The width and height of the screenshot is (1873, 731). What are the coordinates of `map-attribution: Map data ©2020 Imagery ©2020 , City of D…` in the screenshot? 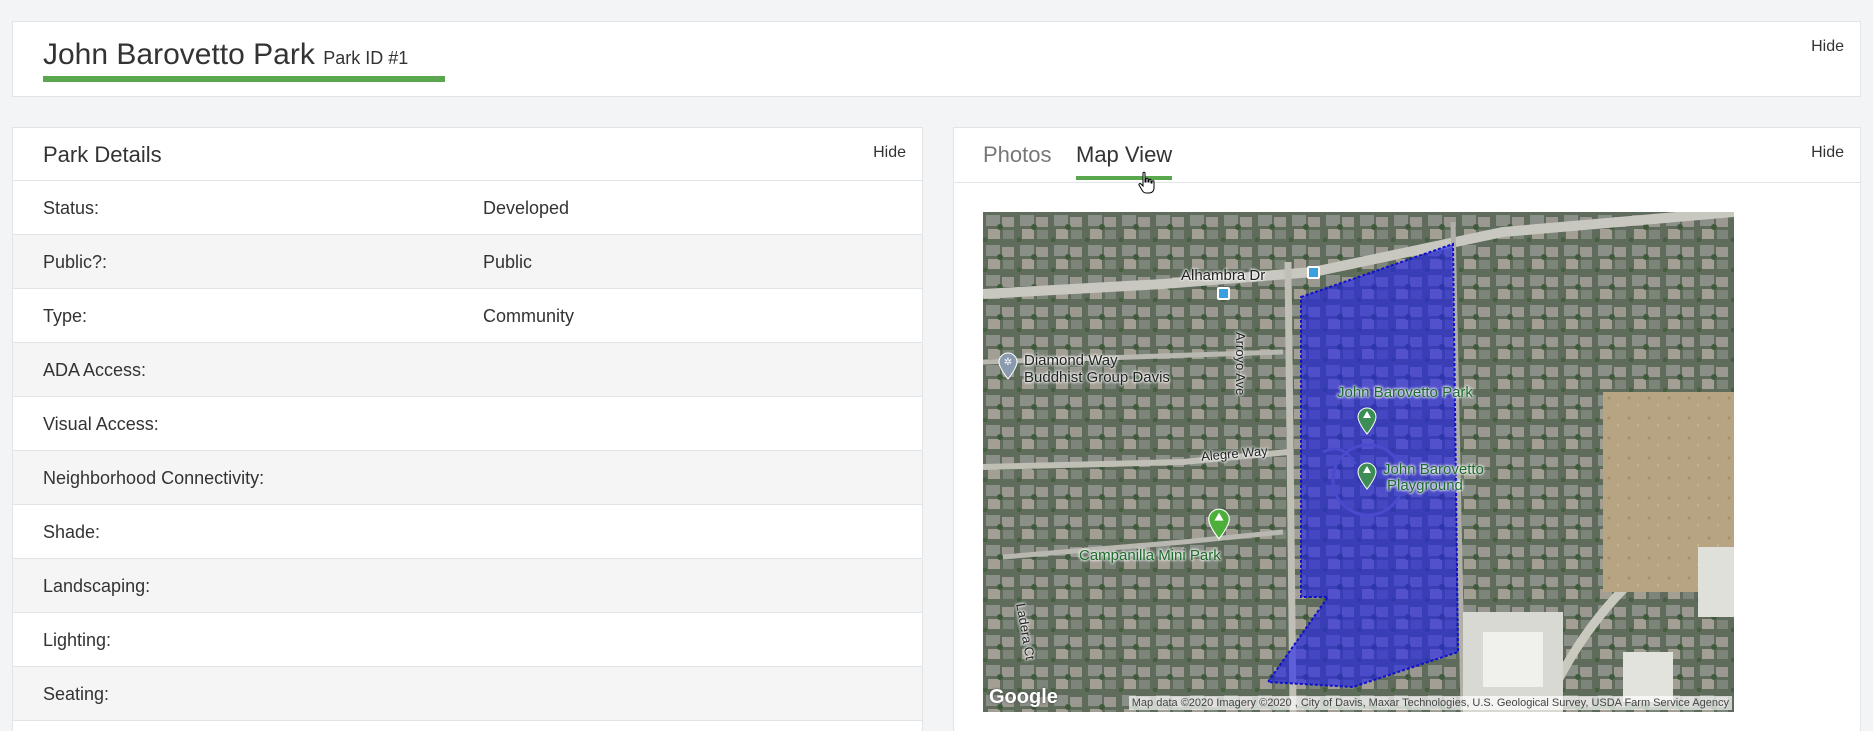 It's located at (1430, 703).